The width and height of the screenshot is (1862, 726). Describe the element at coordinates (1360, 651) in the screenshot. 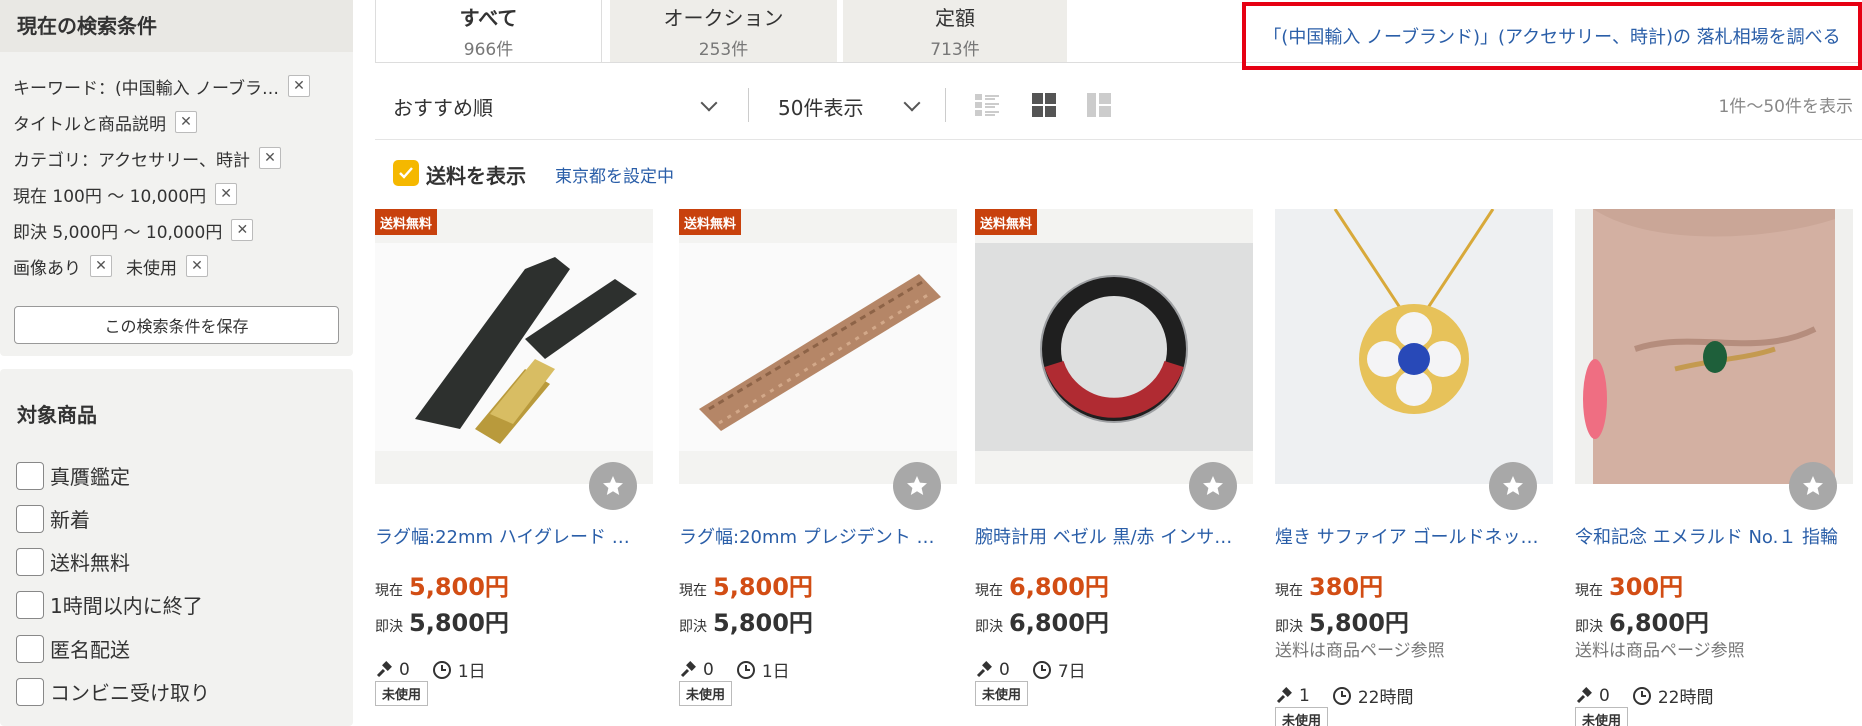

I see `shipping-note: 送料は商品ページ参照` at that location.